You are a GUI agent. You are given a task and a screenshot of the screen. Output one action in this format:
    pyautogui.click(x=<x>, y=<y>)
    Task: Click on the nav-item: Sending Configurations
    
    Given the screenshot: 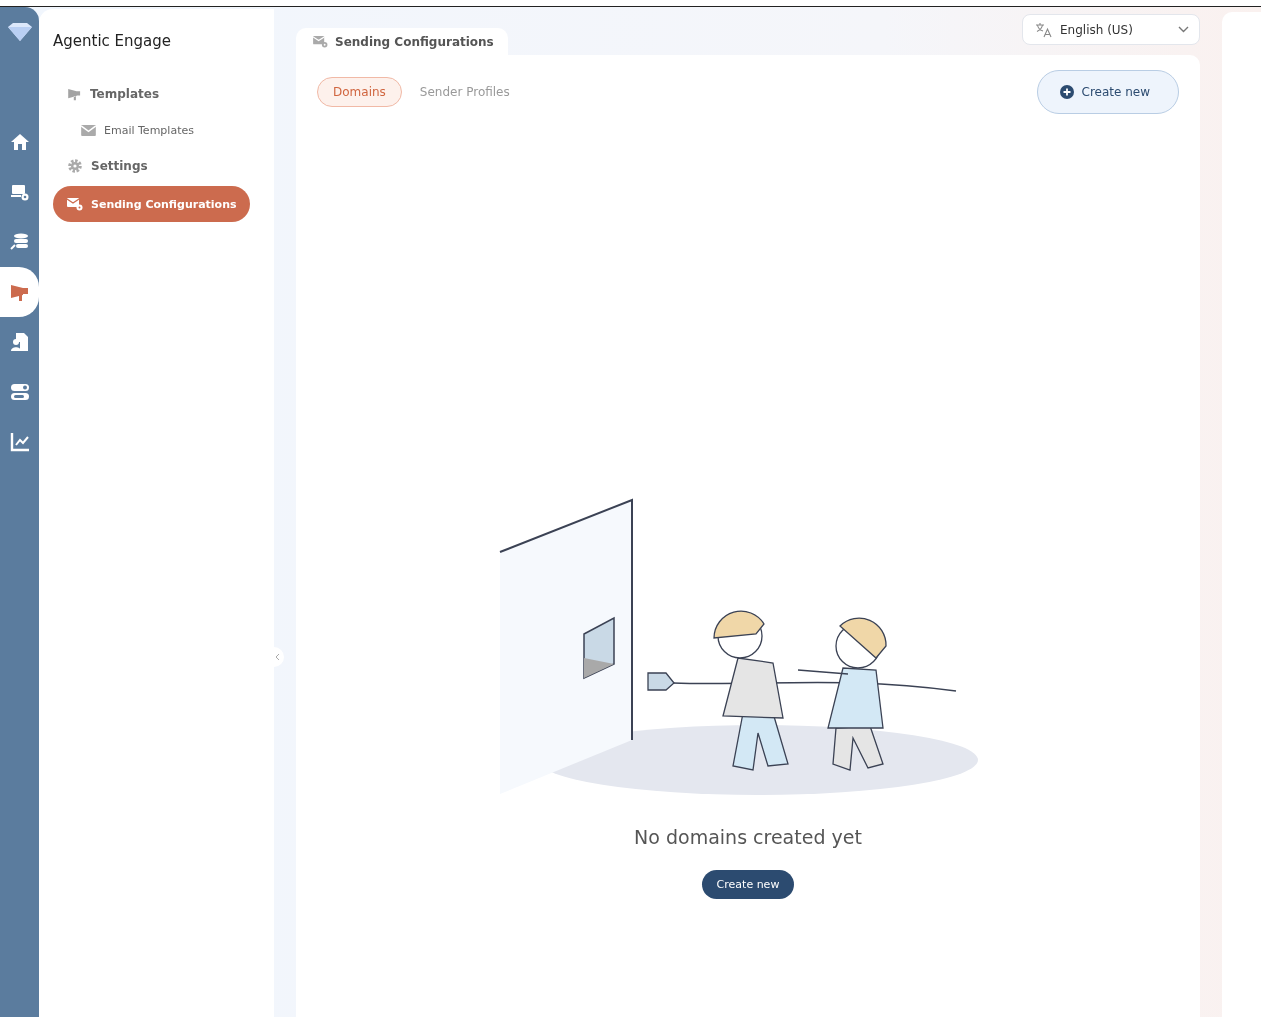 What is the action you would take?
    pyautogui.click(x=151, y=204)
    